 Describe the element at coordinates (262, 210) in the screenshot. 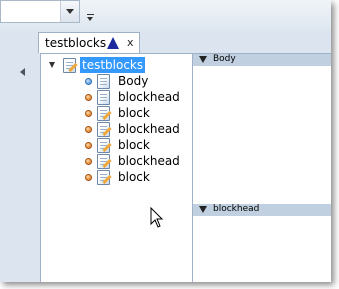

I see `panel-header-blockhead: blockhead` at that location.